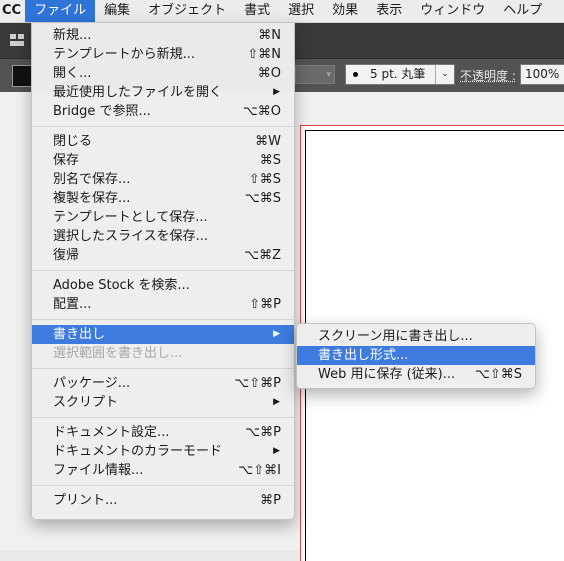  Describe the element at coordinates (163, 73) in the screenshot. I see `menu-item-open: 開く... ⌘O` at that location.